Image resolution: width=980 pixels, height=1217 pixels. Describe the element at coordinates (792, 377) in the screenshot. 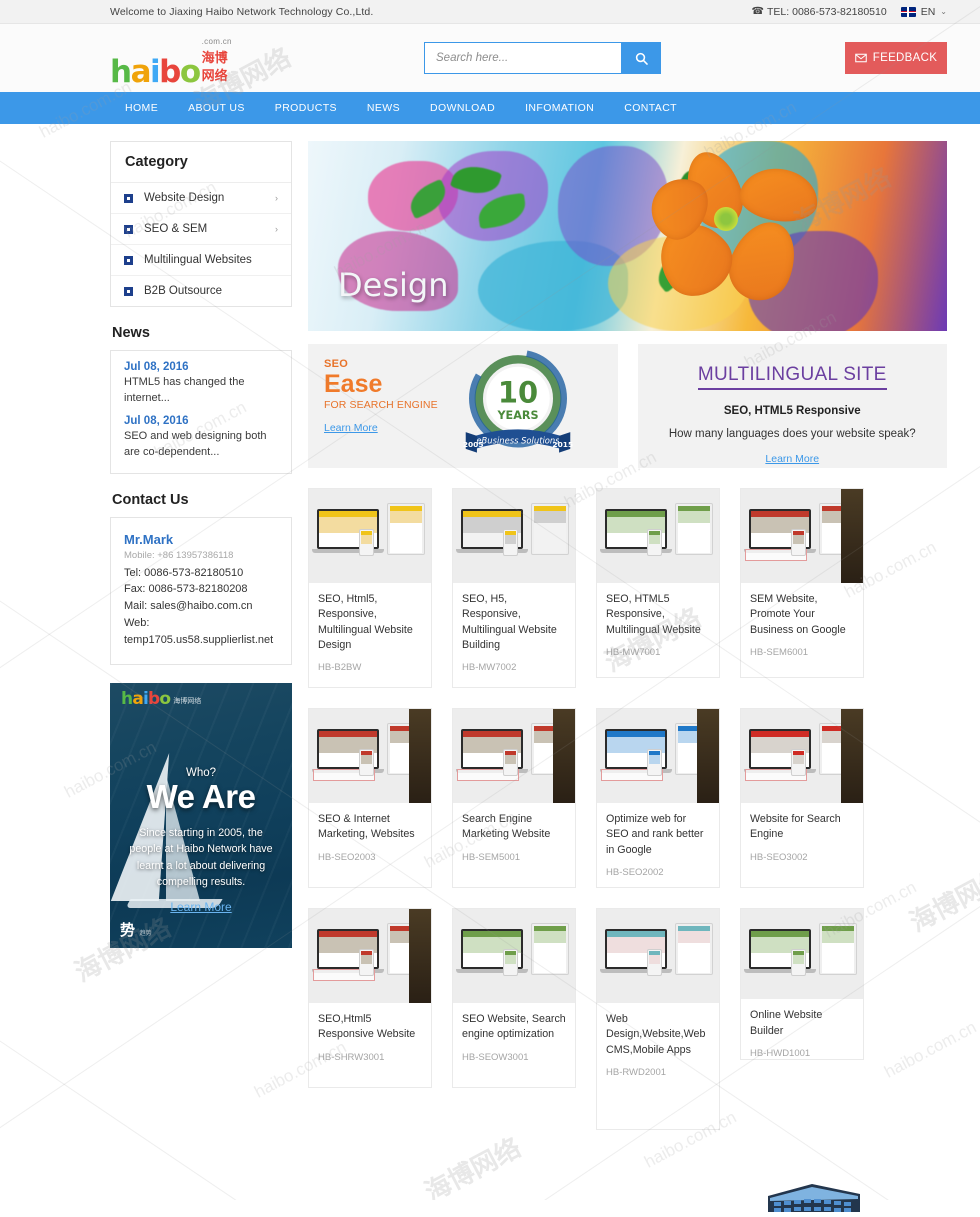

I see `promo-multilingual-heading: MULTILINGUAL SITE` at that location.